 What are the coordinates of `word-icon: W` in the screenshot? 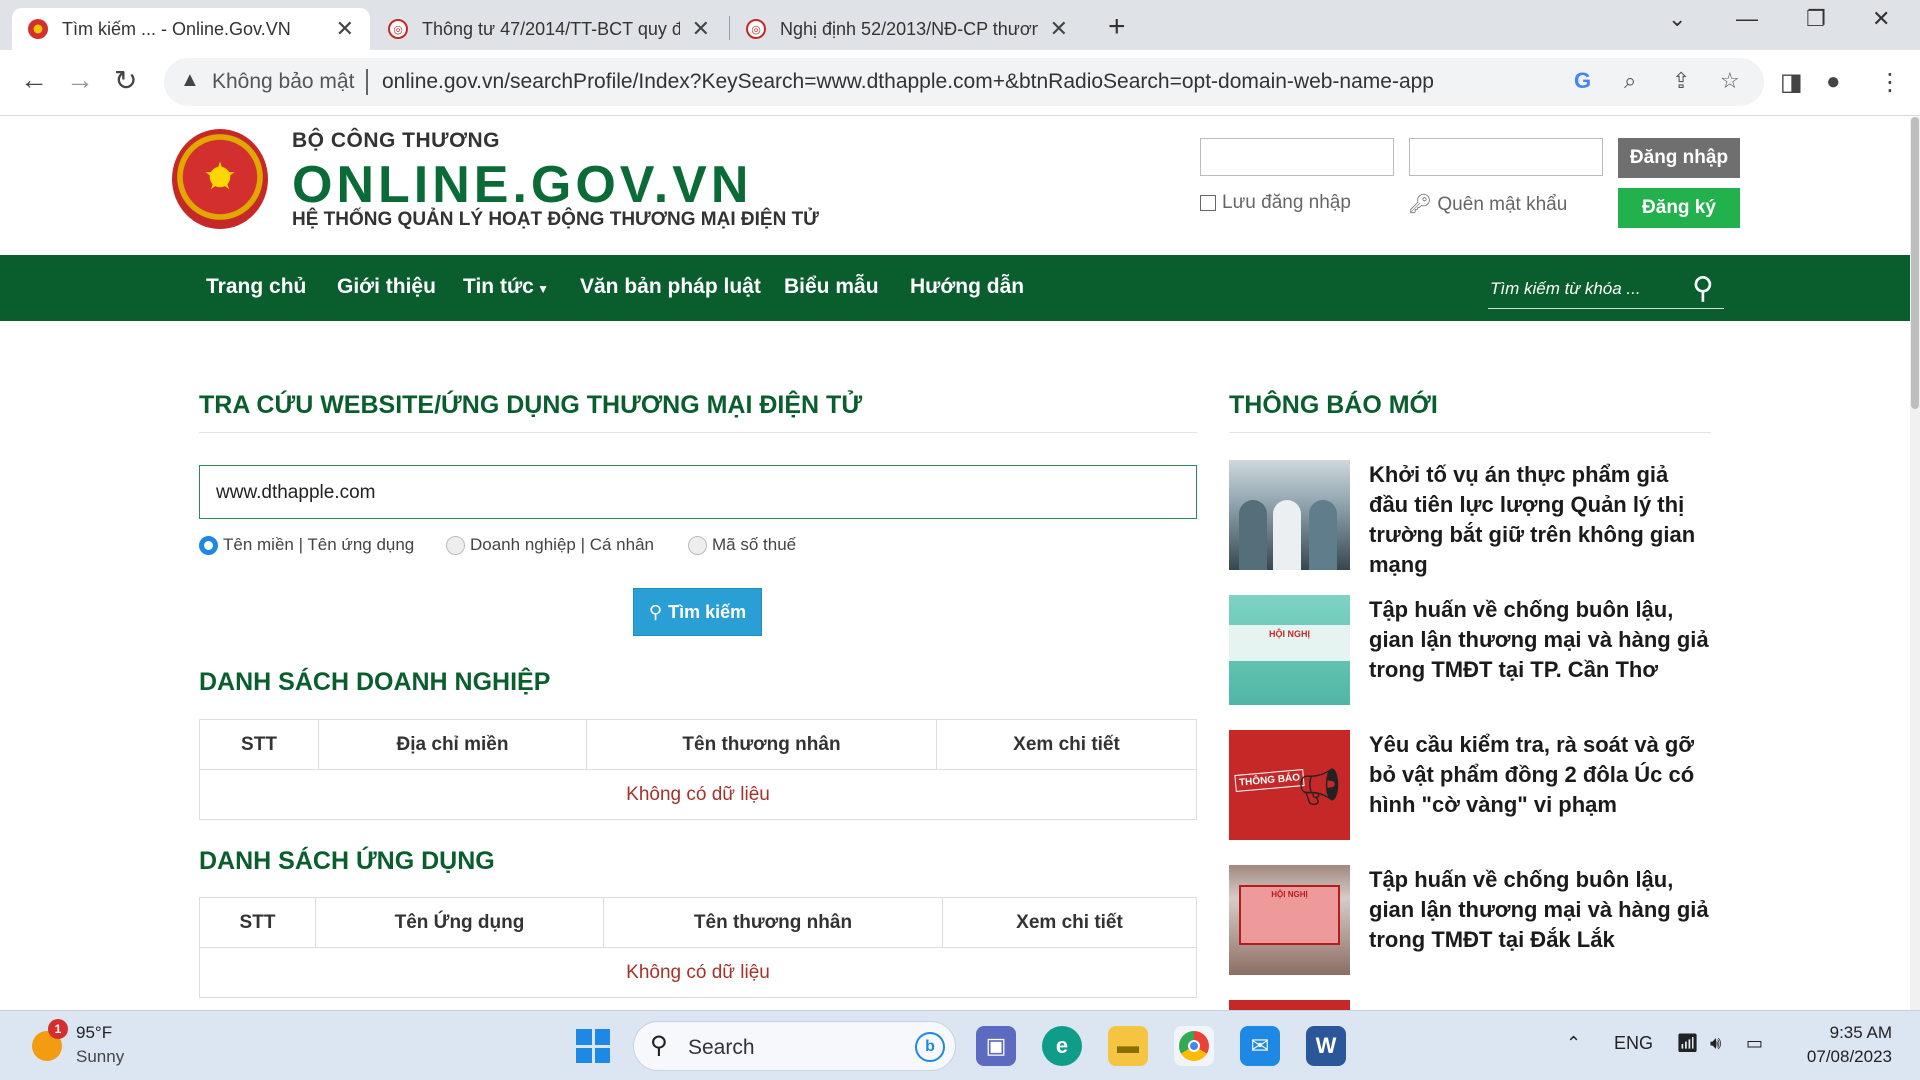 It's located at (1326, 1046).